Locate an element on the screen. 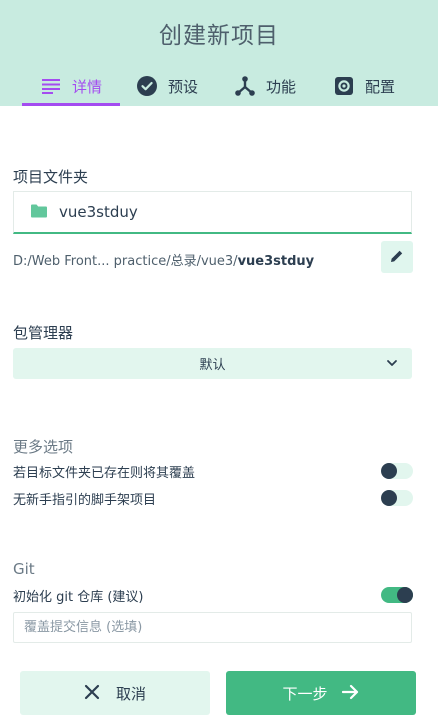 The image size is (438, 727). pencil-icon is located at coordinates (397, 257).